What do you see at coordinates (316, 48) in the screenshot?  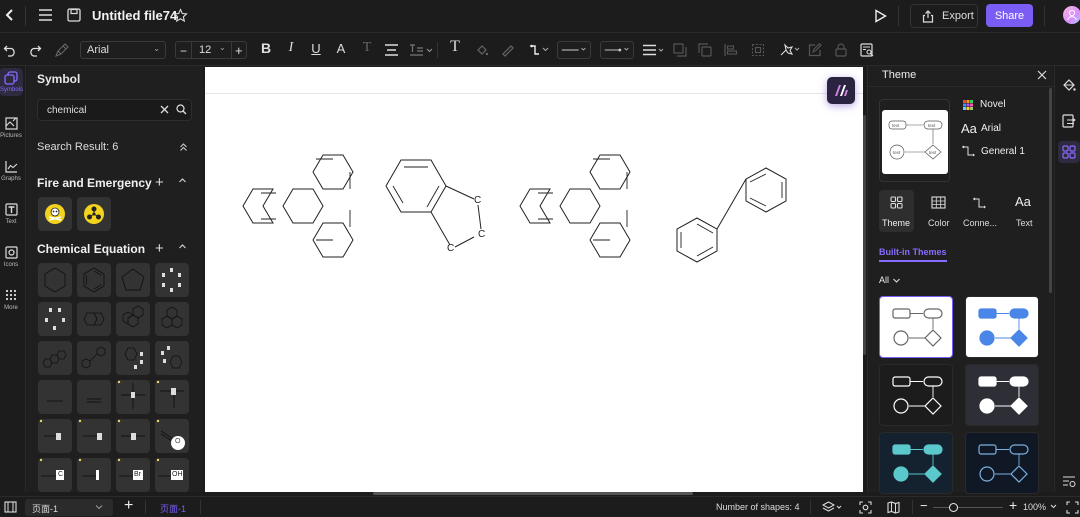 I see `underline-icon: U` at bounding box center [316, 48].